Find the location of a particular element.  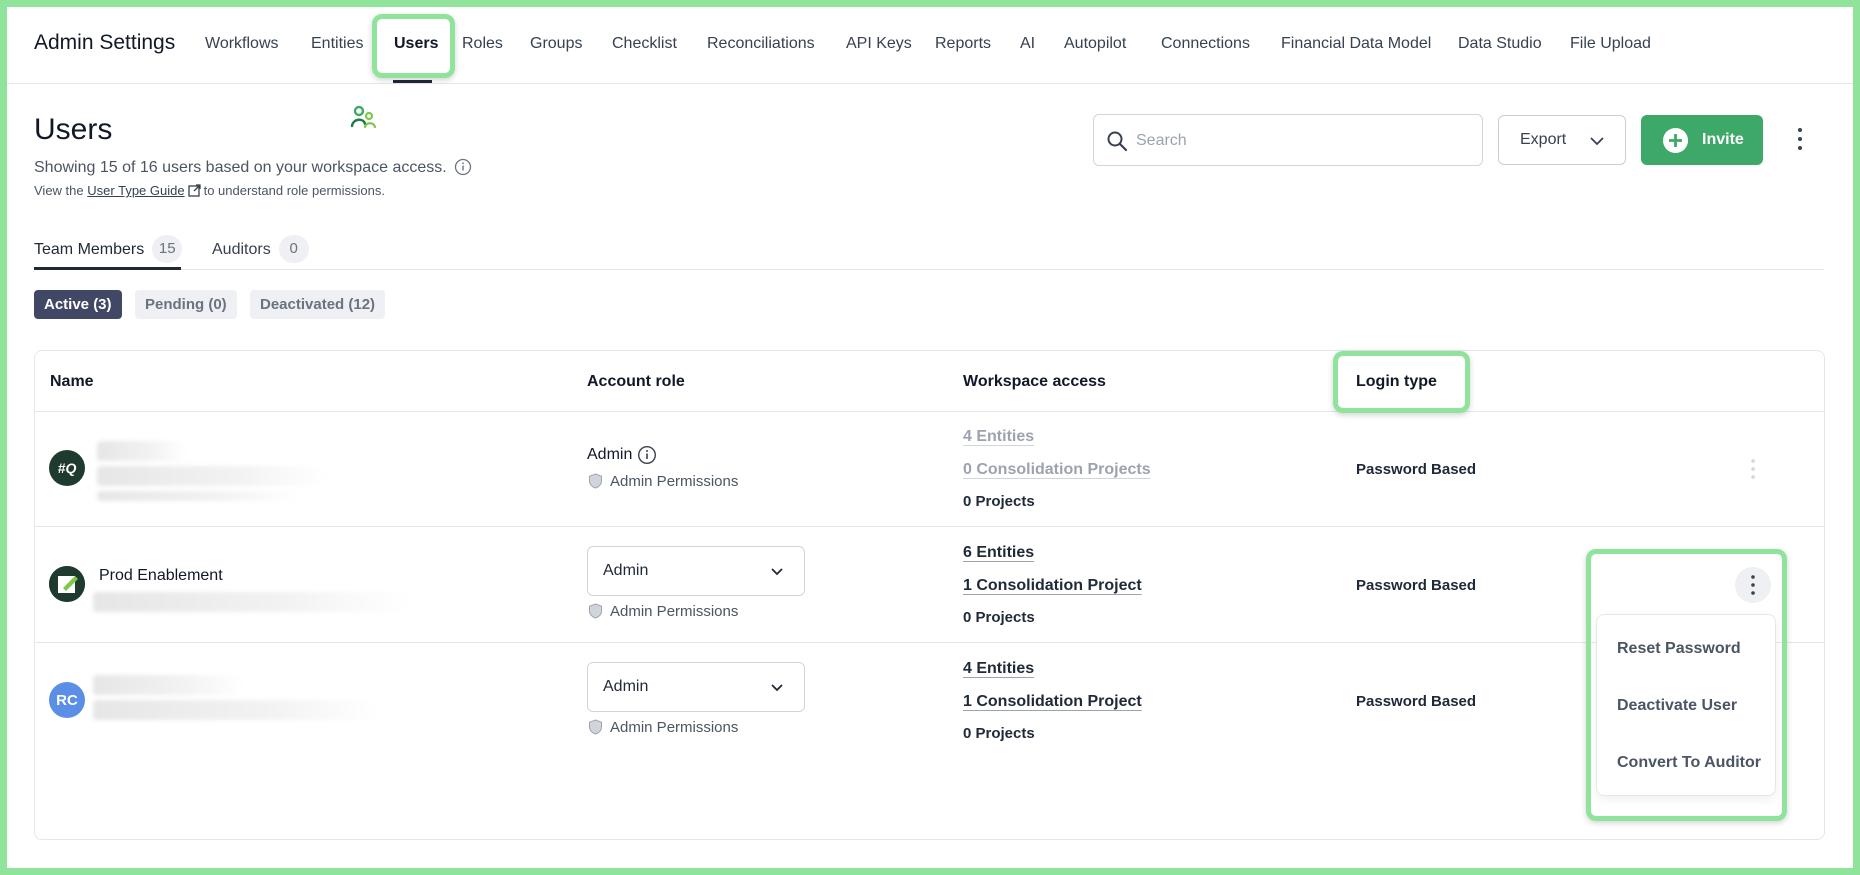

entities-link: 6 Entities is located at coordinates (998, 553).